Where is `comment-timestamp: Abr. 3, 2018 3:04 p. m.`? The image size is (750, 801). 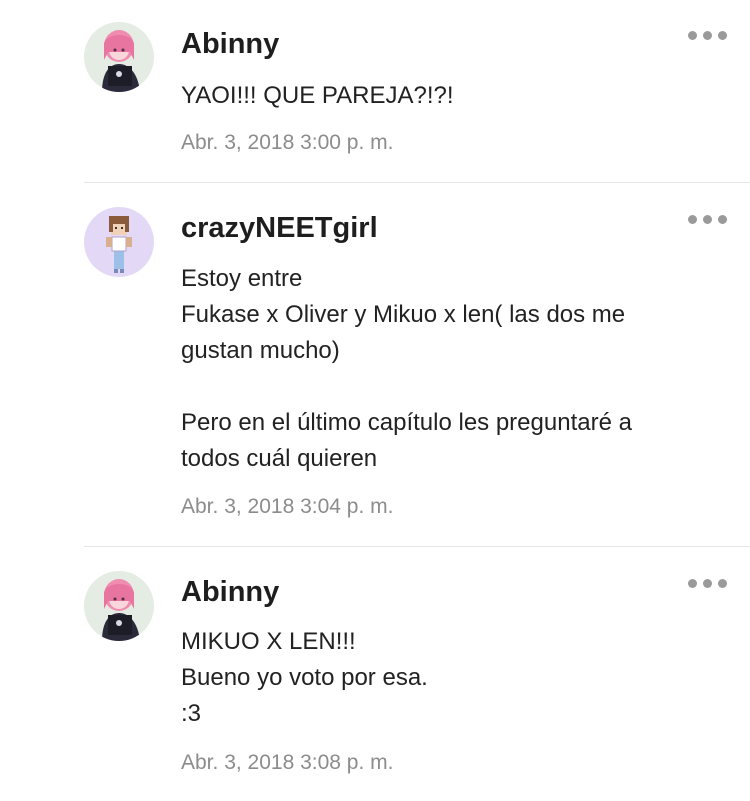 comment-timestamp: Abr. 3, 2018 3:04 p. m. is located at coordinates (287, 506).